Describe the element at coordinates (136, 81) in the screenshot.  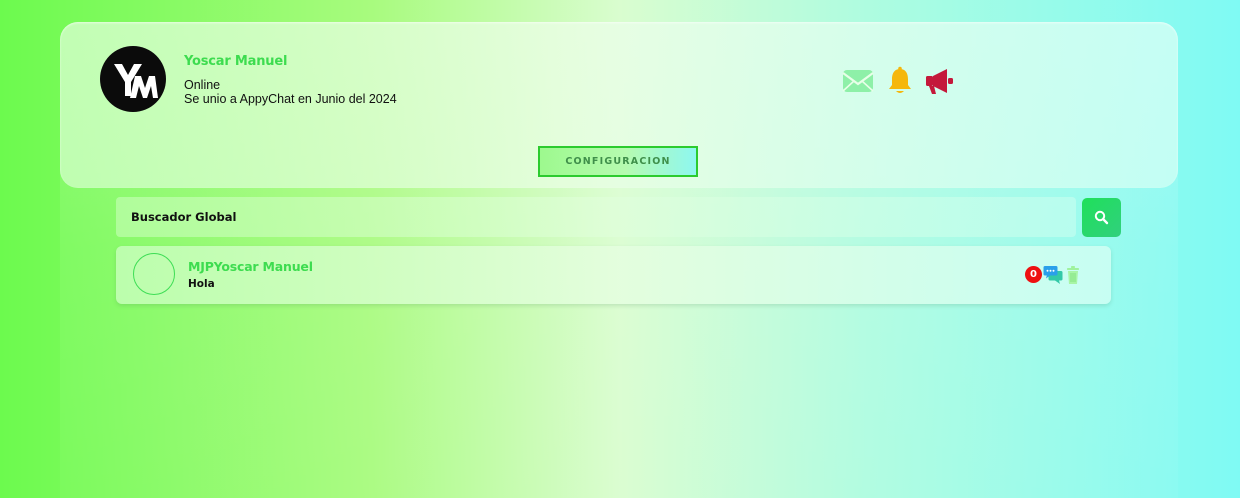
I see `avatar-initials-logo` at that location.